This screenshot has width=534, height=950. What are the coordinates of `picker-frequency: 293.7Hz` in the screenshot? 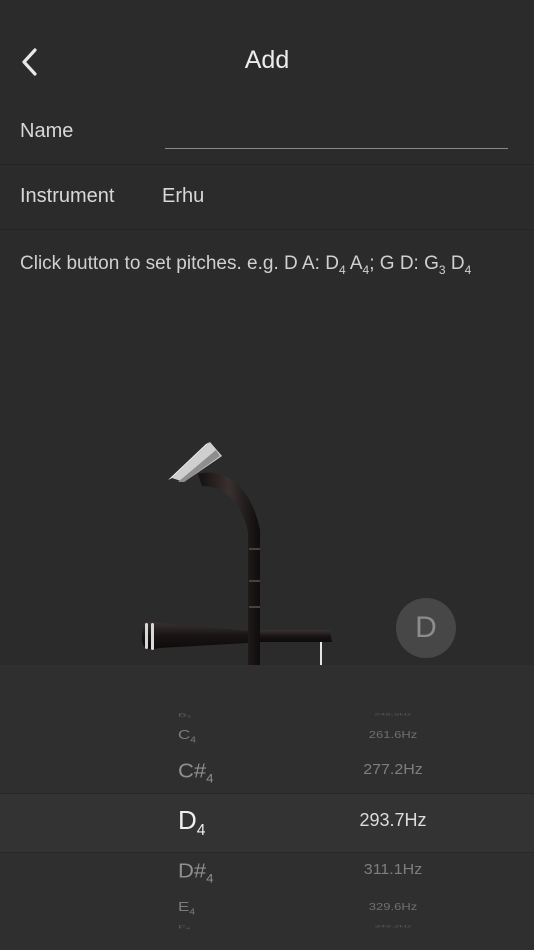 It's located at (393, 819).